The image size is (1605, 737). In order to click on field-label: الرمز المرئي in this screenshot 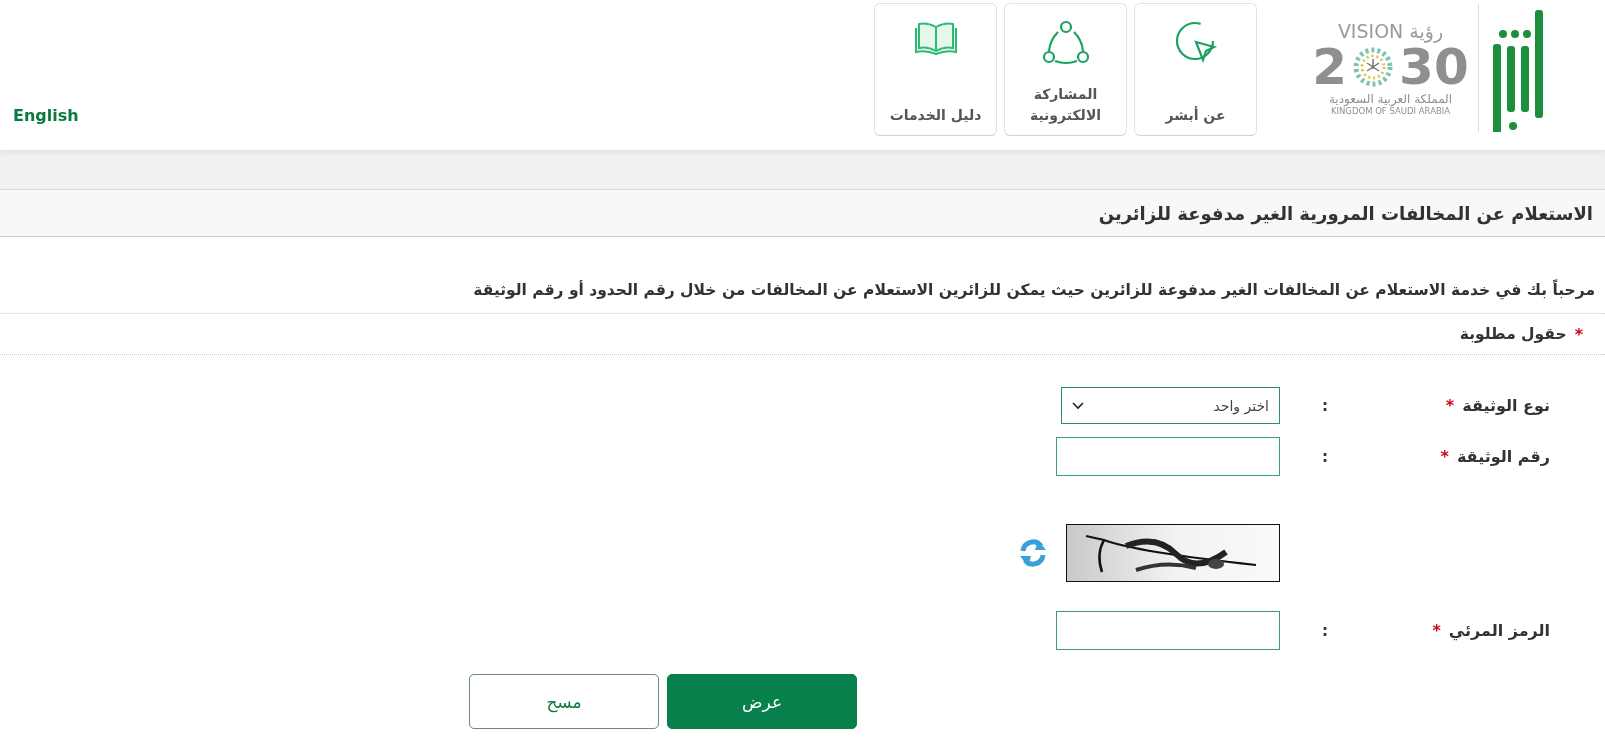, I will do `click(1499, 630)`.